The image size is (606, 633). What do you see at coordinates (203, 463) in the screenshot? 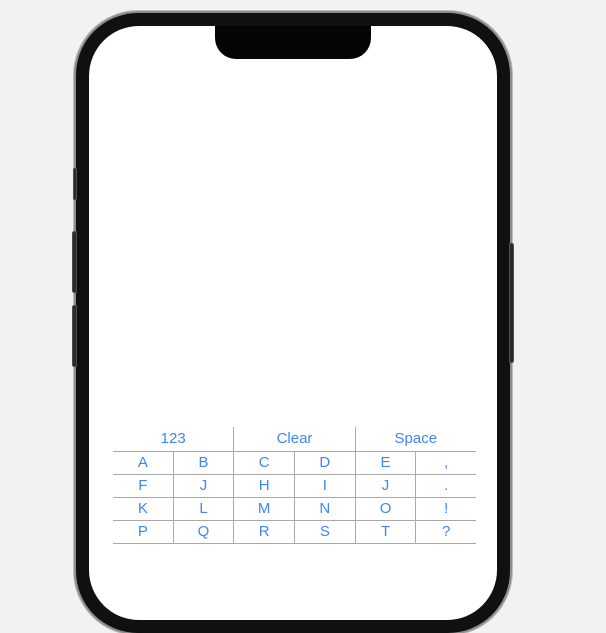
I see `key-b: B` at bounding box center [203, 463].